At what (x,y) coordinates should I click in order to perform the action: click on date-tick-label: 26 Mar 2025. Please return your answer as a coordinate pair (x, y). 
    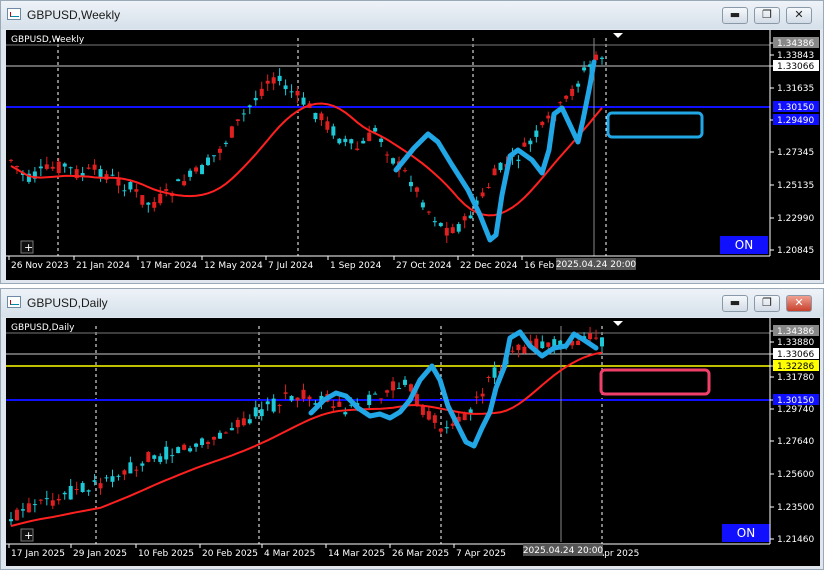
    Looking at the image, I should click on (420, 554).